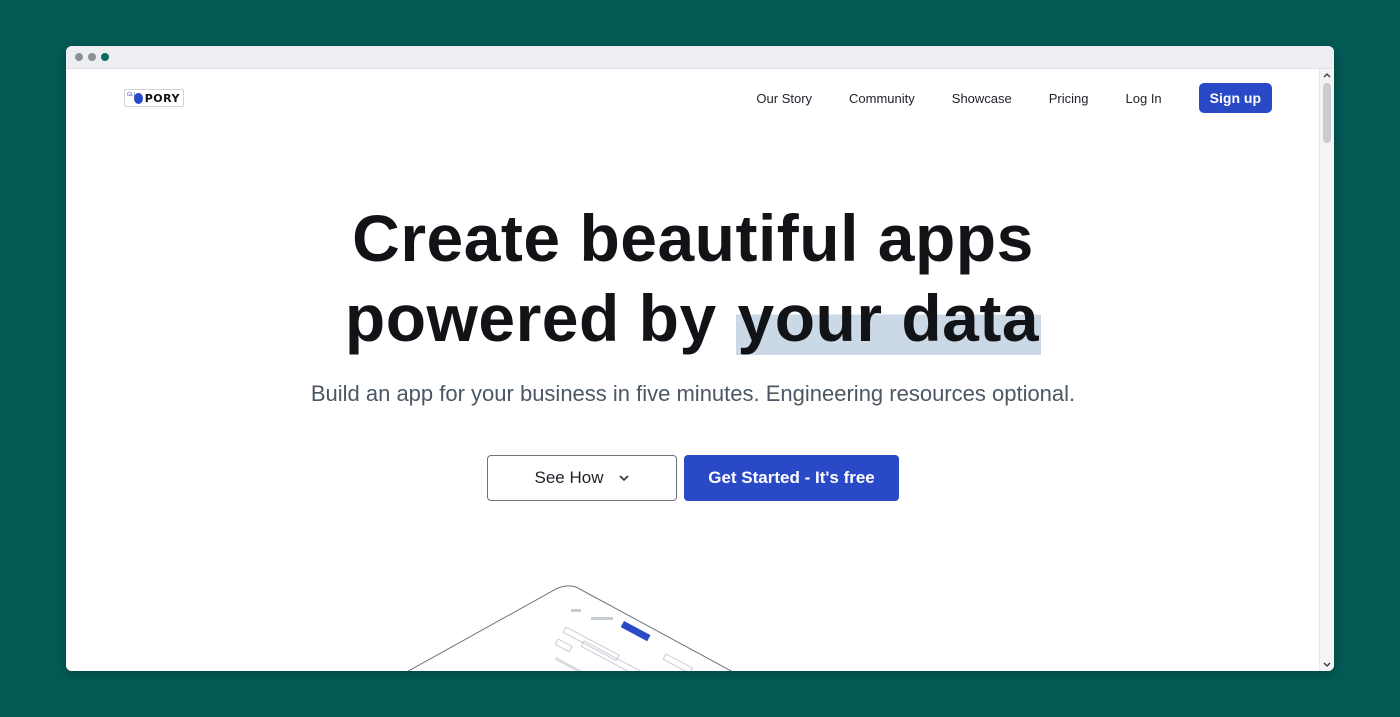 The height and width of the screenshot is (717, 1400). Describe the element at coordinates (105, 57) in the screenshot. I see `maximize-window-dot` at that location.